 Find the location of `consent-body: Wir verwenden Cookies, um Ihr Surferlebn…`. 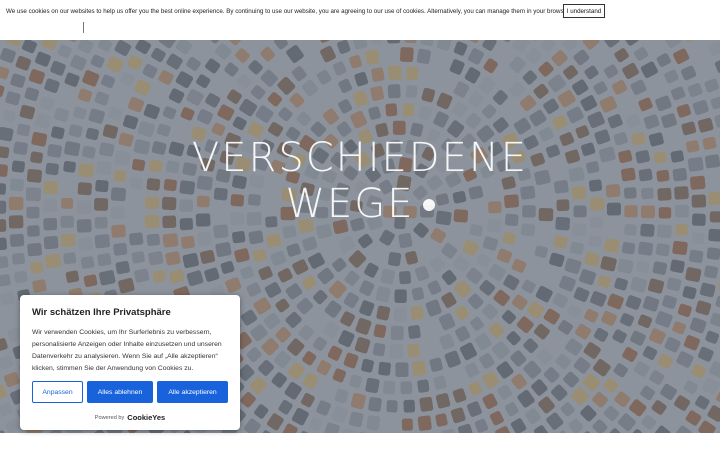

consent-body: Wir verwenden Cookies, um Ihr Surferlebn… is located at coordinates (127, 350).